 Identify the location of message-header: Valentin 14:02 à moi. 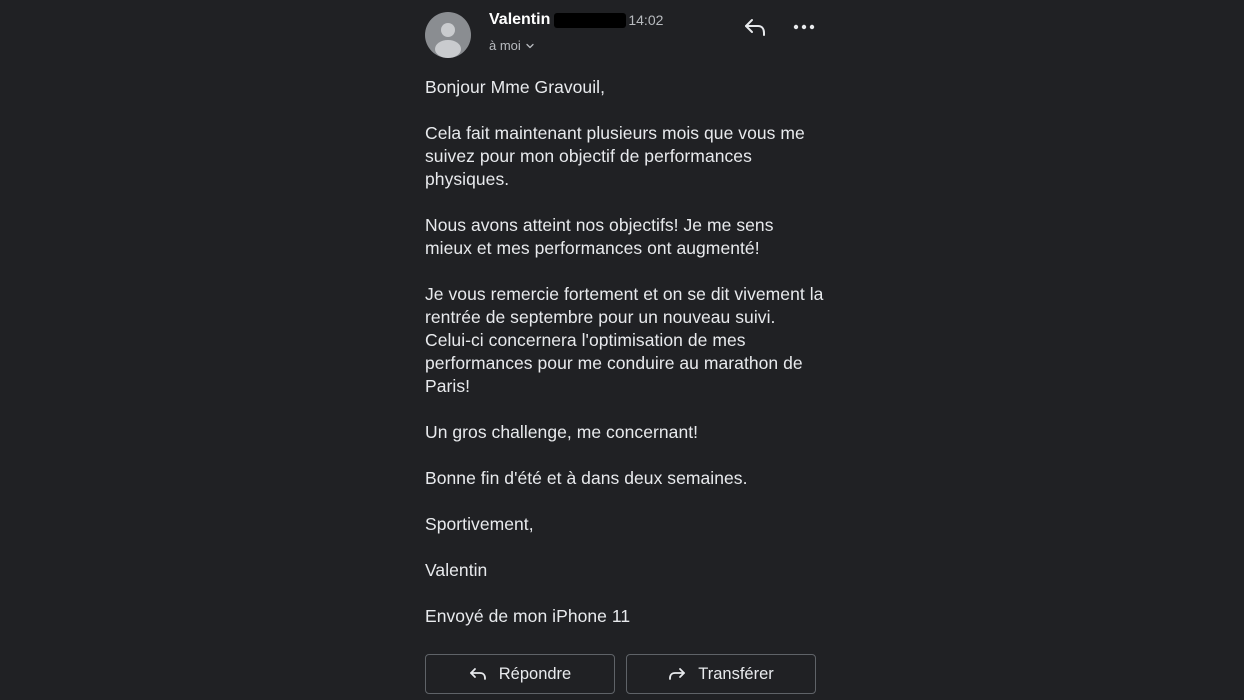
(625, 35).